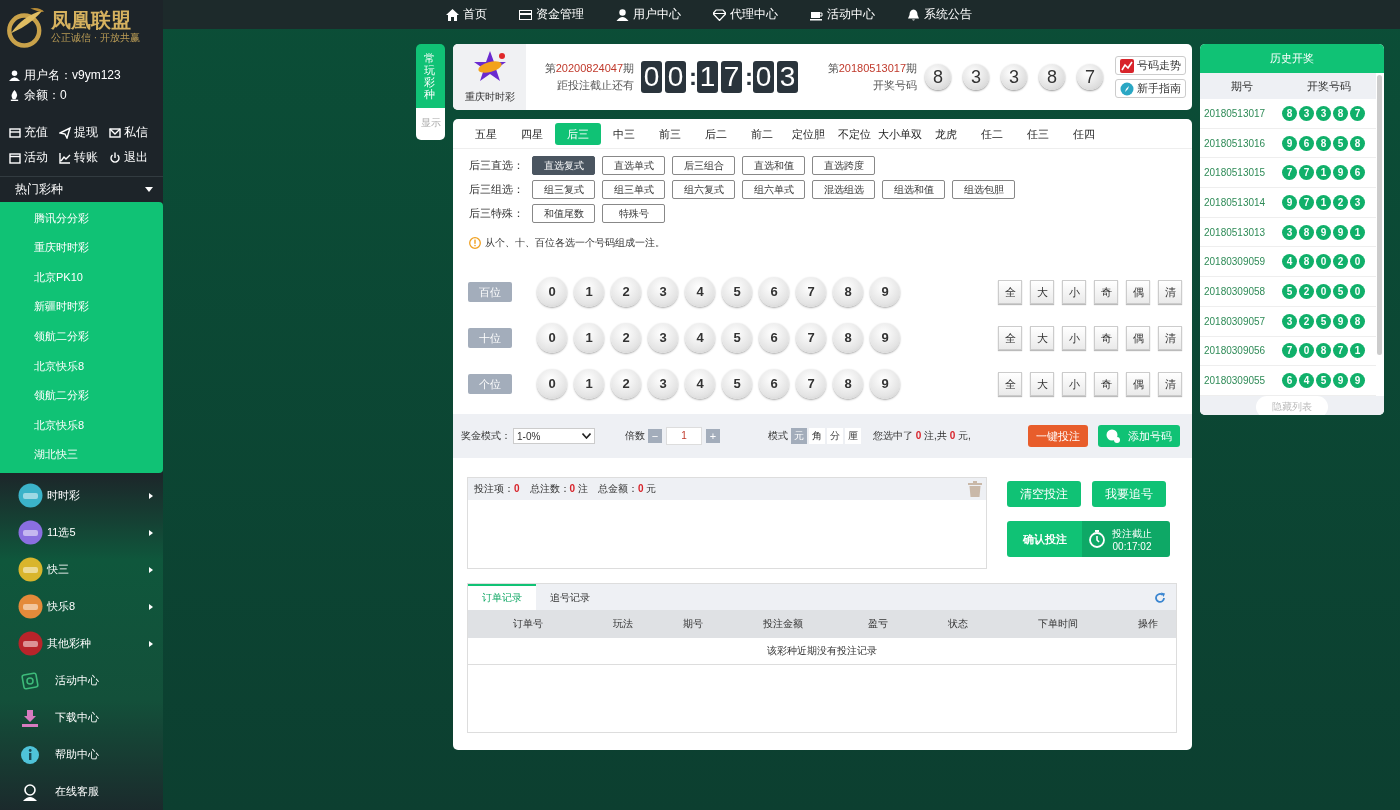 This screenshot has width=1400, height=810. I want to click on play-tab: 前二, so click(762, 133).